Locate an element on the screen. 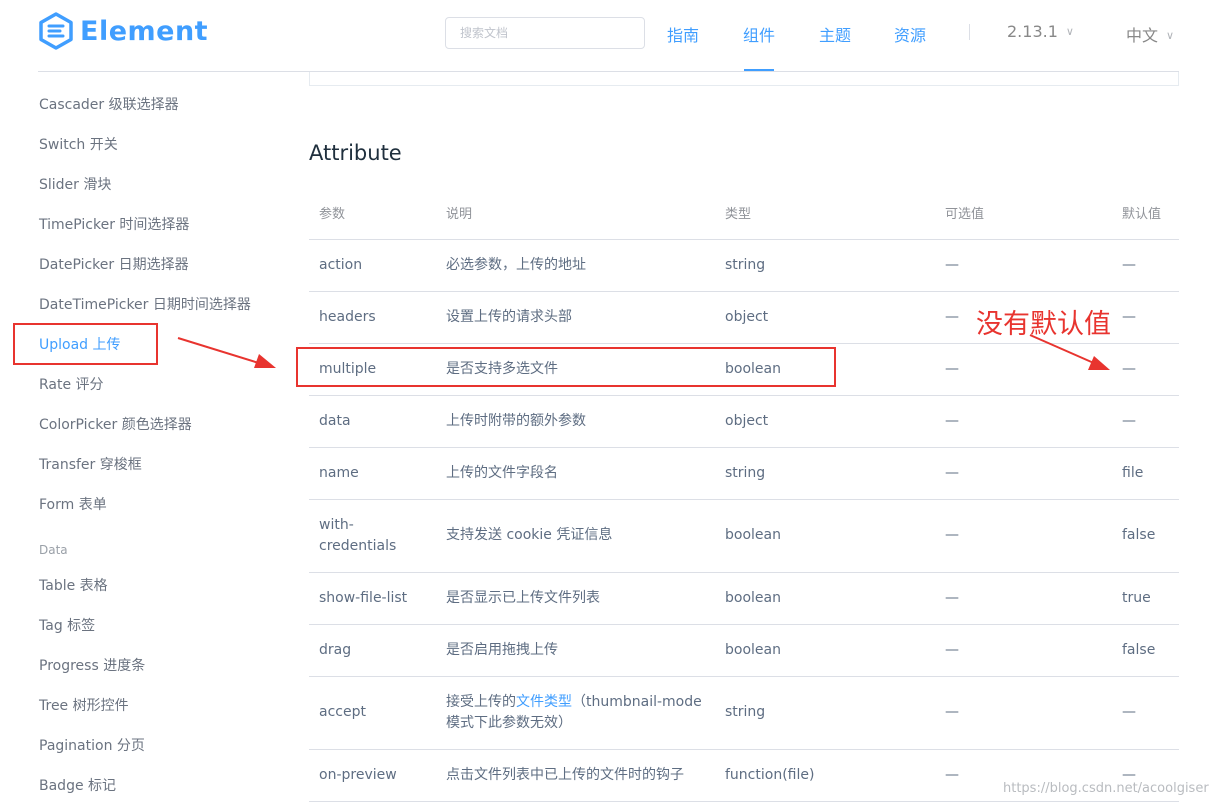  cell-param: show-file-list is located at coordinates (372, 598).